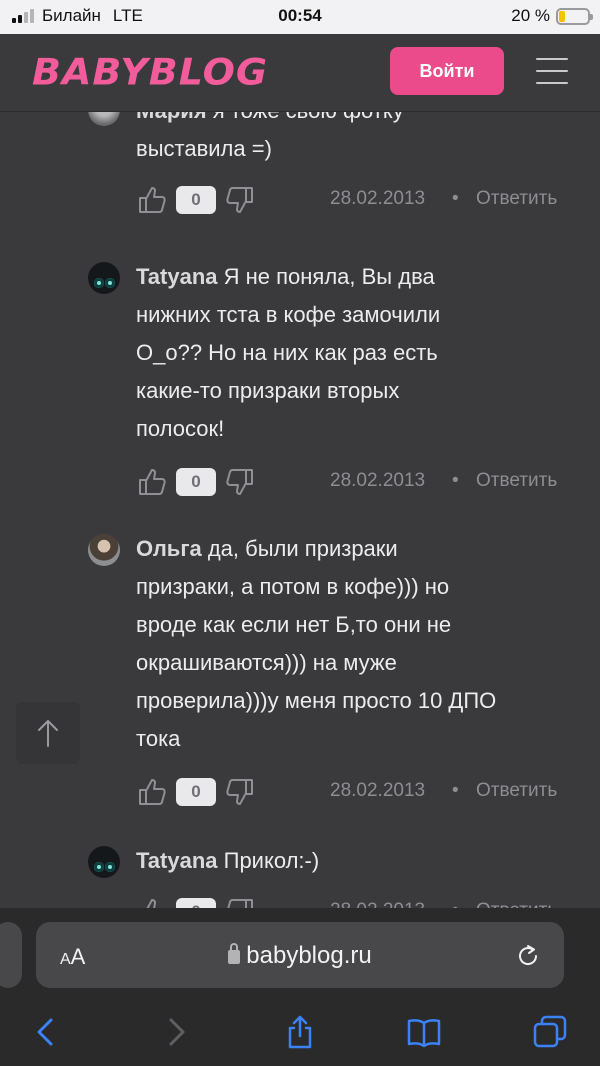 The image size is (600, 1066). I want to click on browser-toolbar, so click(300, 1034).